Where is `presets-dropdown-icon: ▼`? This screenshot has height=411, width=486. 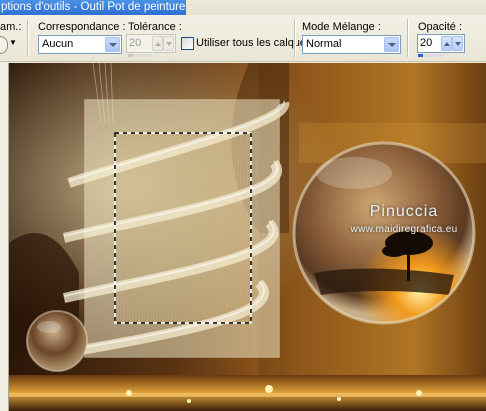 presets-dropdown-icon: ▼ is located at coordinates (13, 42).